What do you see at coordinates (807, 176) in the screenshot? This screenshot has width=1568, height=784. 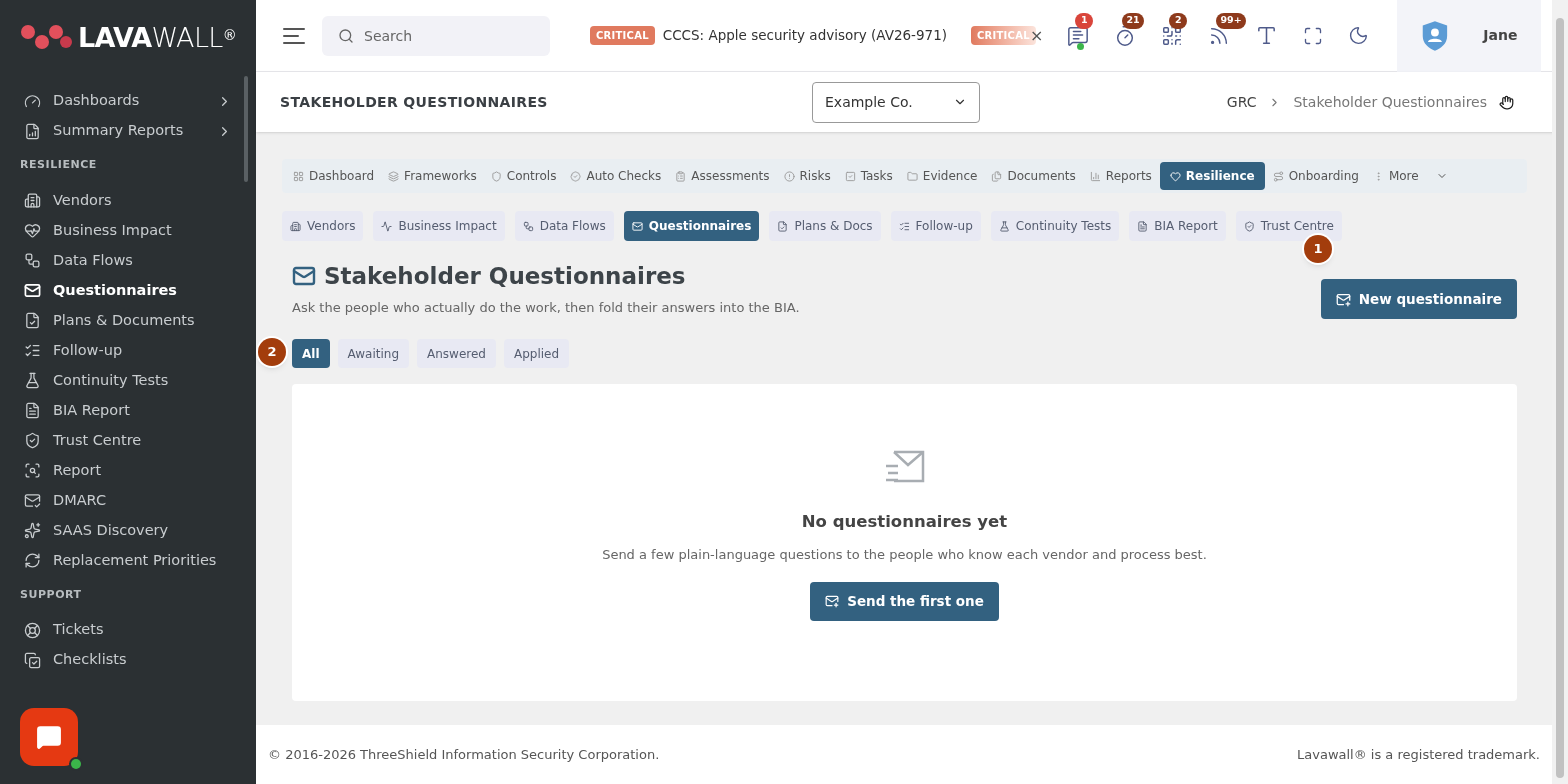 I see `module-tab: Risks` at bounding box center [807, 176].